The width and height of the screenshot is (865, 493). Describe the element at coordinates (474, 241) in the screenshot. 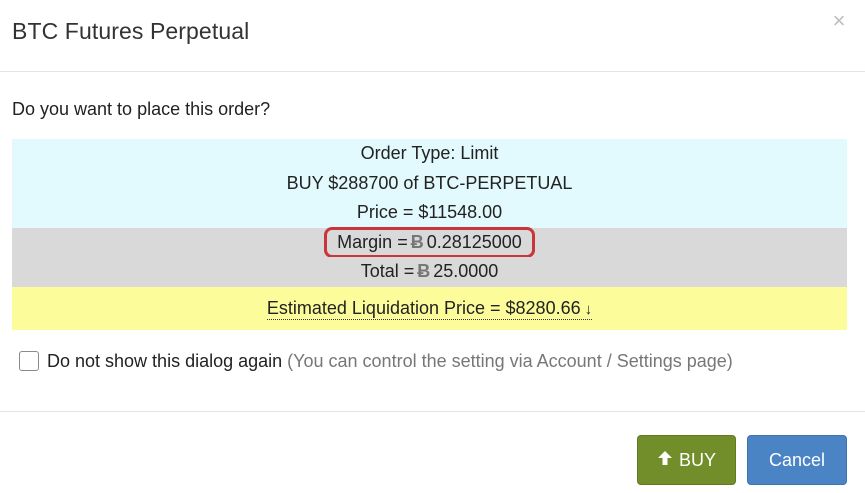

I see `margin-value: 0.28125000` at that location.